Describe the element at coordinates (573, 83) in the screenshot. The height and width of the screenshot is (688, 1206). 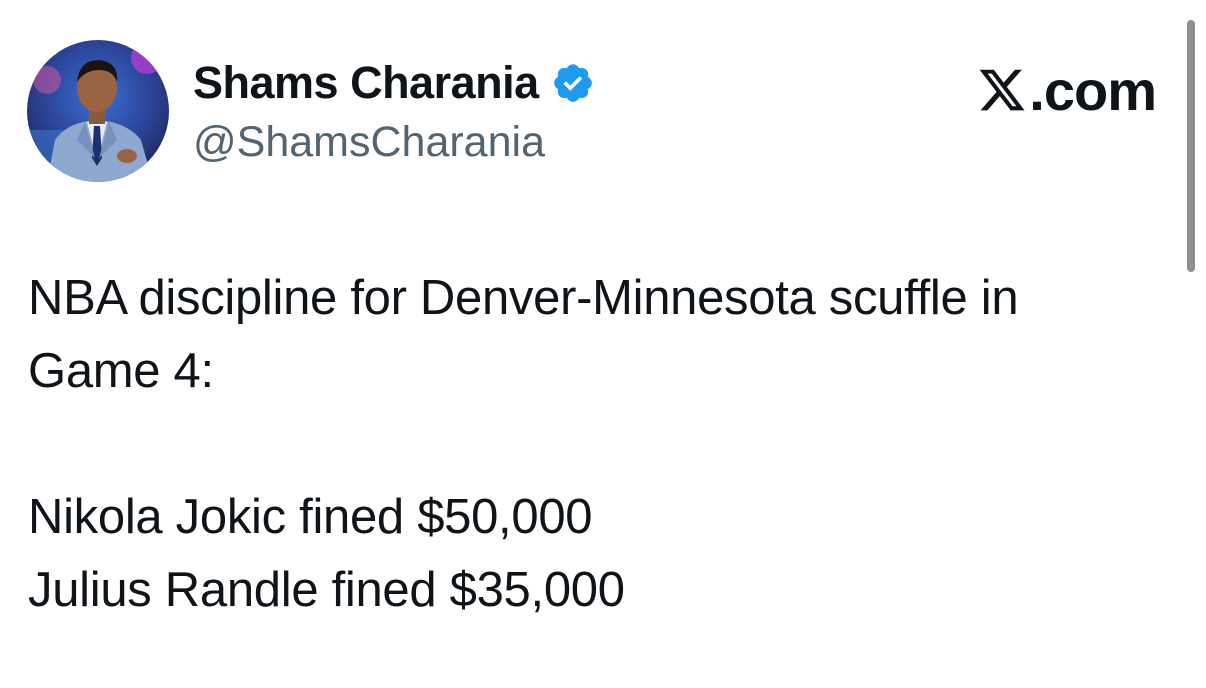
I see `verified-badge-icon` at that location.